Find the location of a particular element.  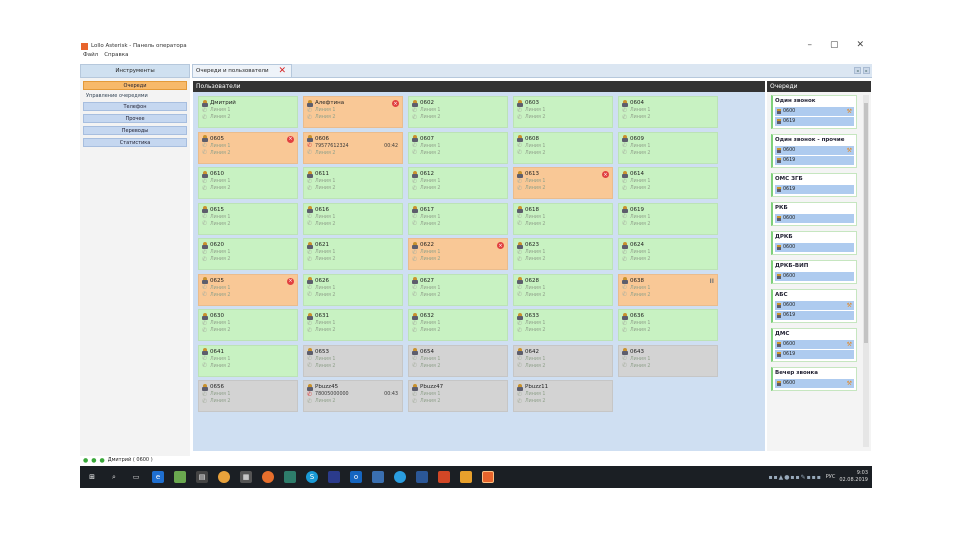

minimize-button: – is located at coordinates (809, 45).